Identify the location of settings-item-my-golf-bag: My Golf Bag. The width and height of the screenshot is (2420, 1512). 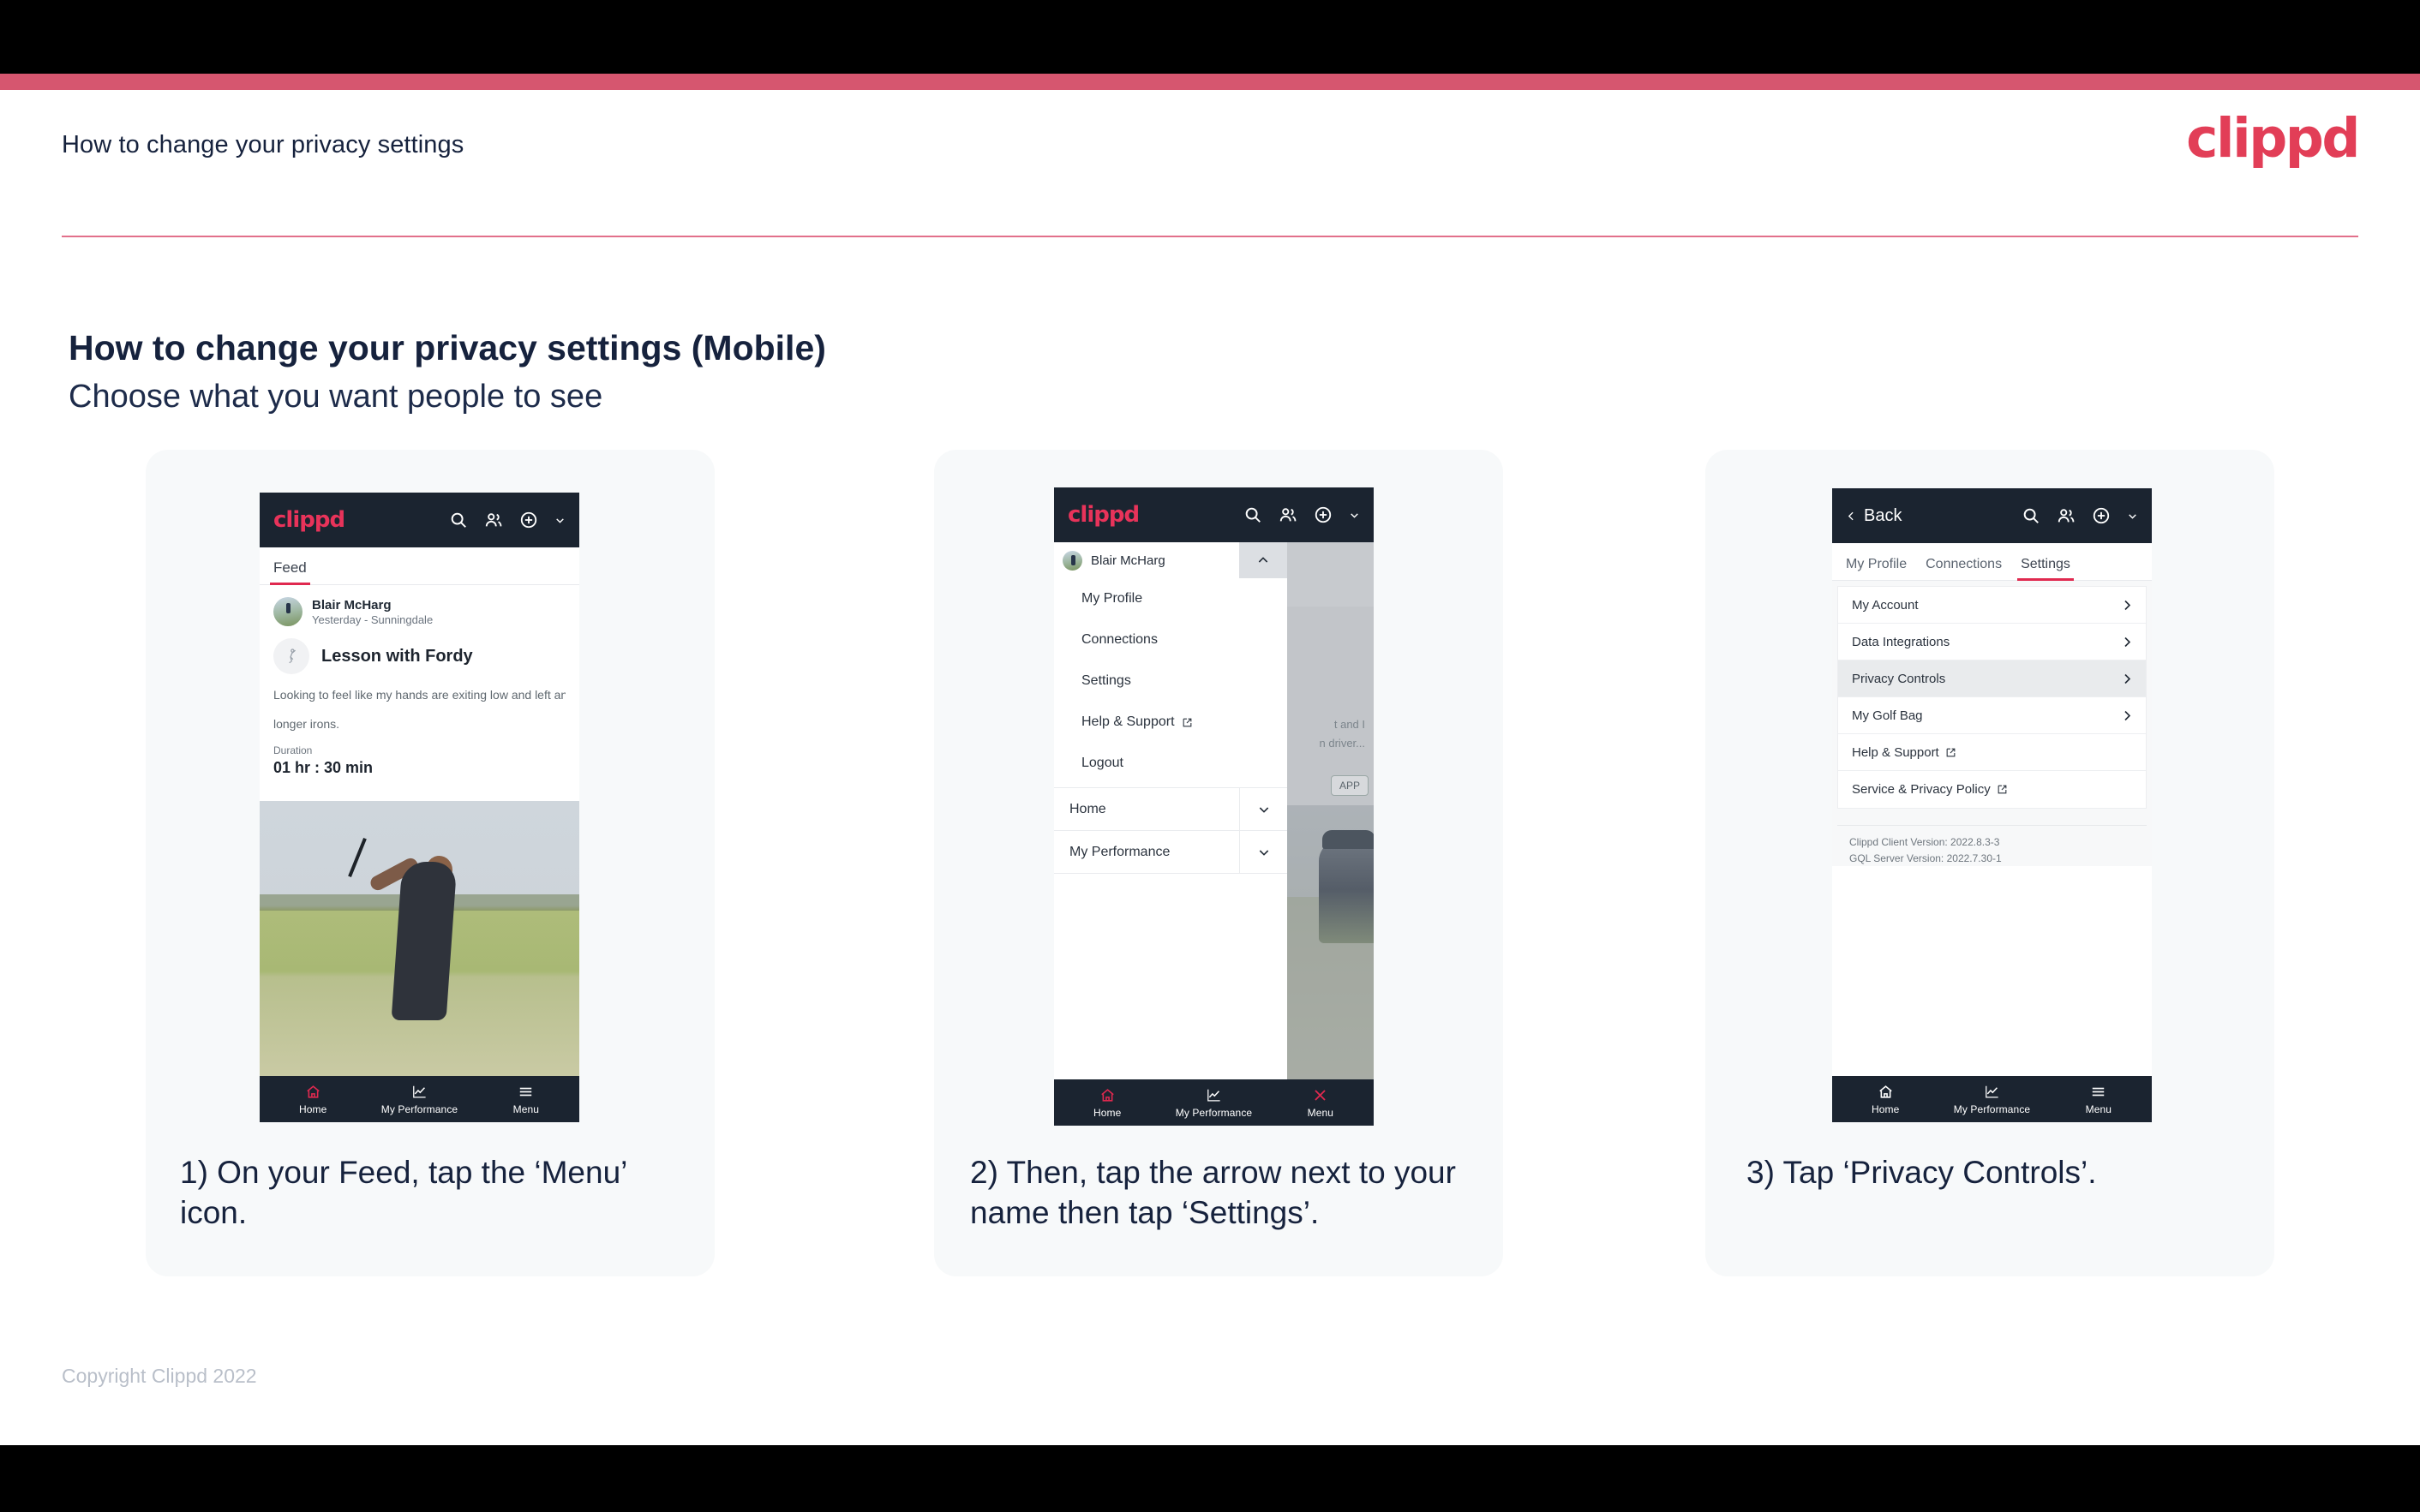
(1992, 716).